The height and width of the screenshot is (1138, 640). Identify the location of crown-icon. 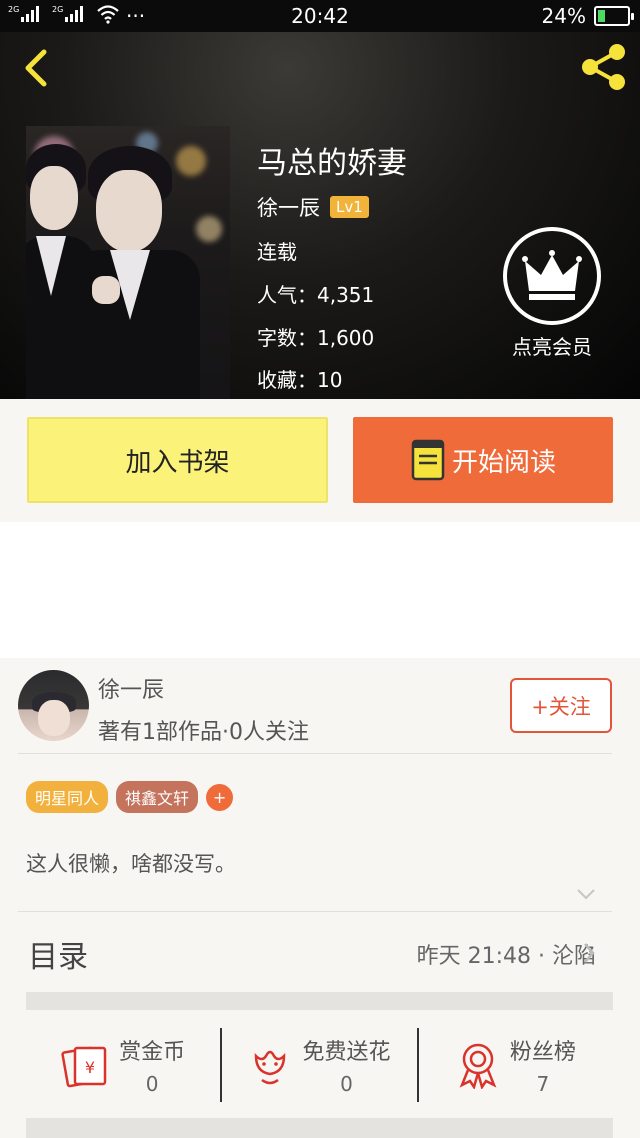
(552, 276).